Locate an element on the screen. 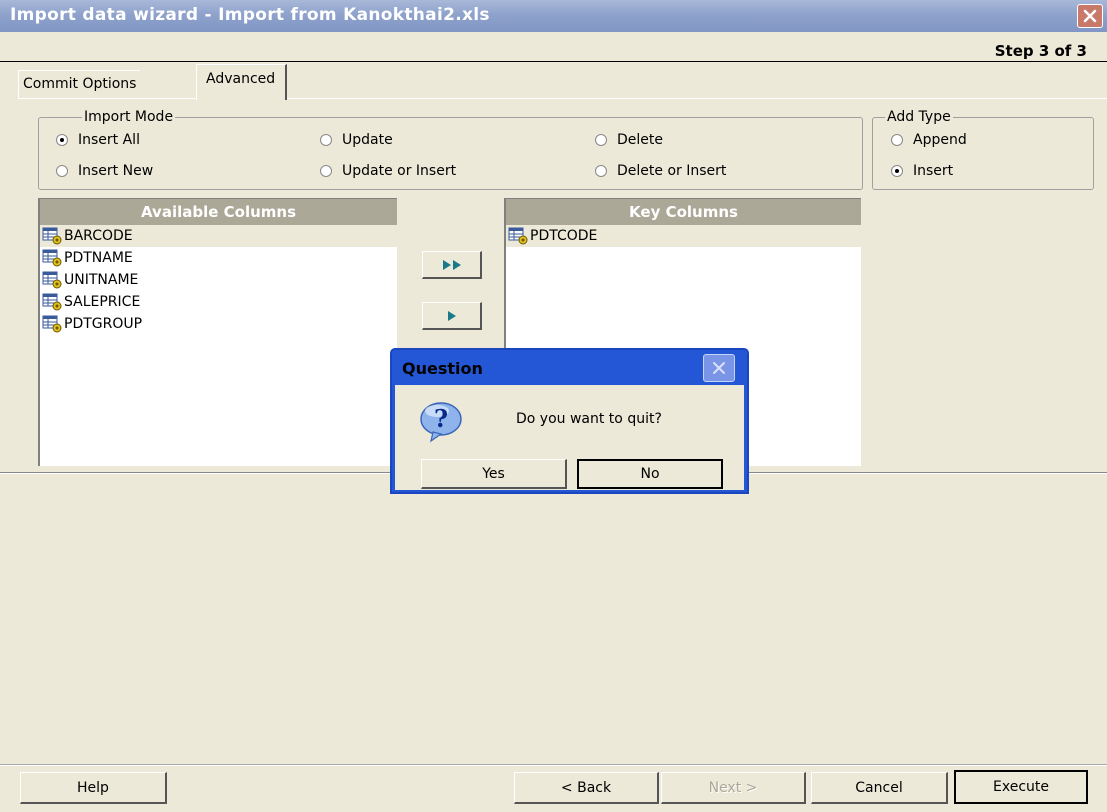 This screenshot has width=1107, height=812. question-dialog: Question ? Do you want to quit? Yes No is located at coordinates (569, 421).